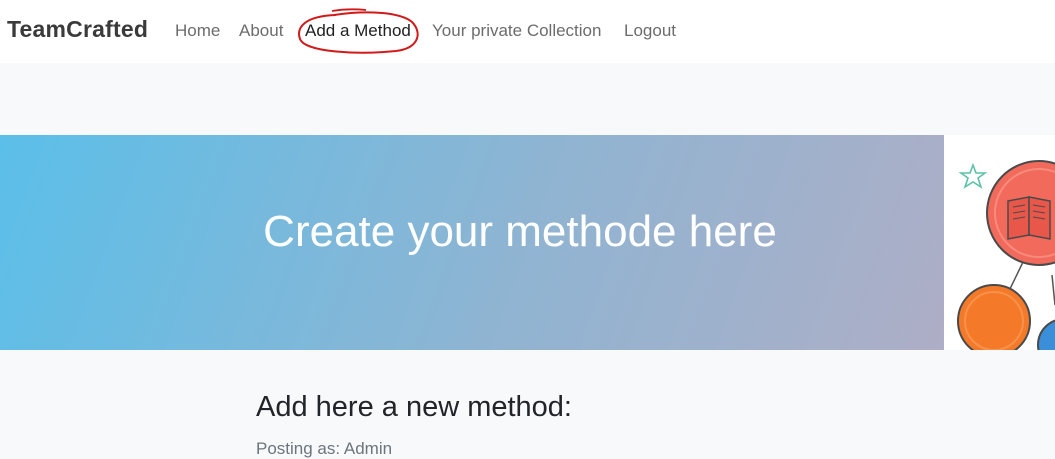  I want to click on nav-link-private-collection: Your private Collection, so click(516, 31).